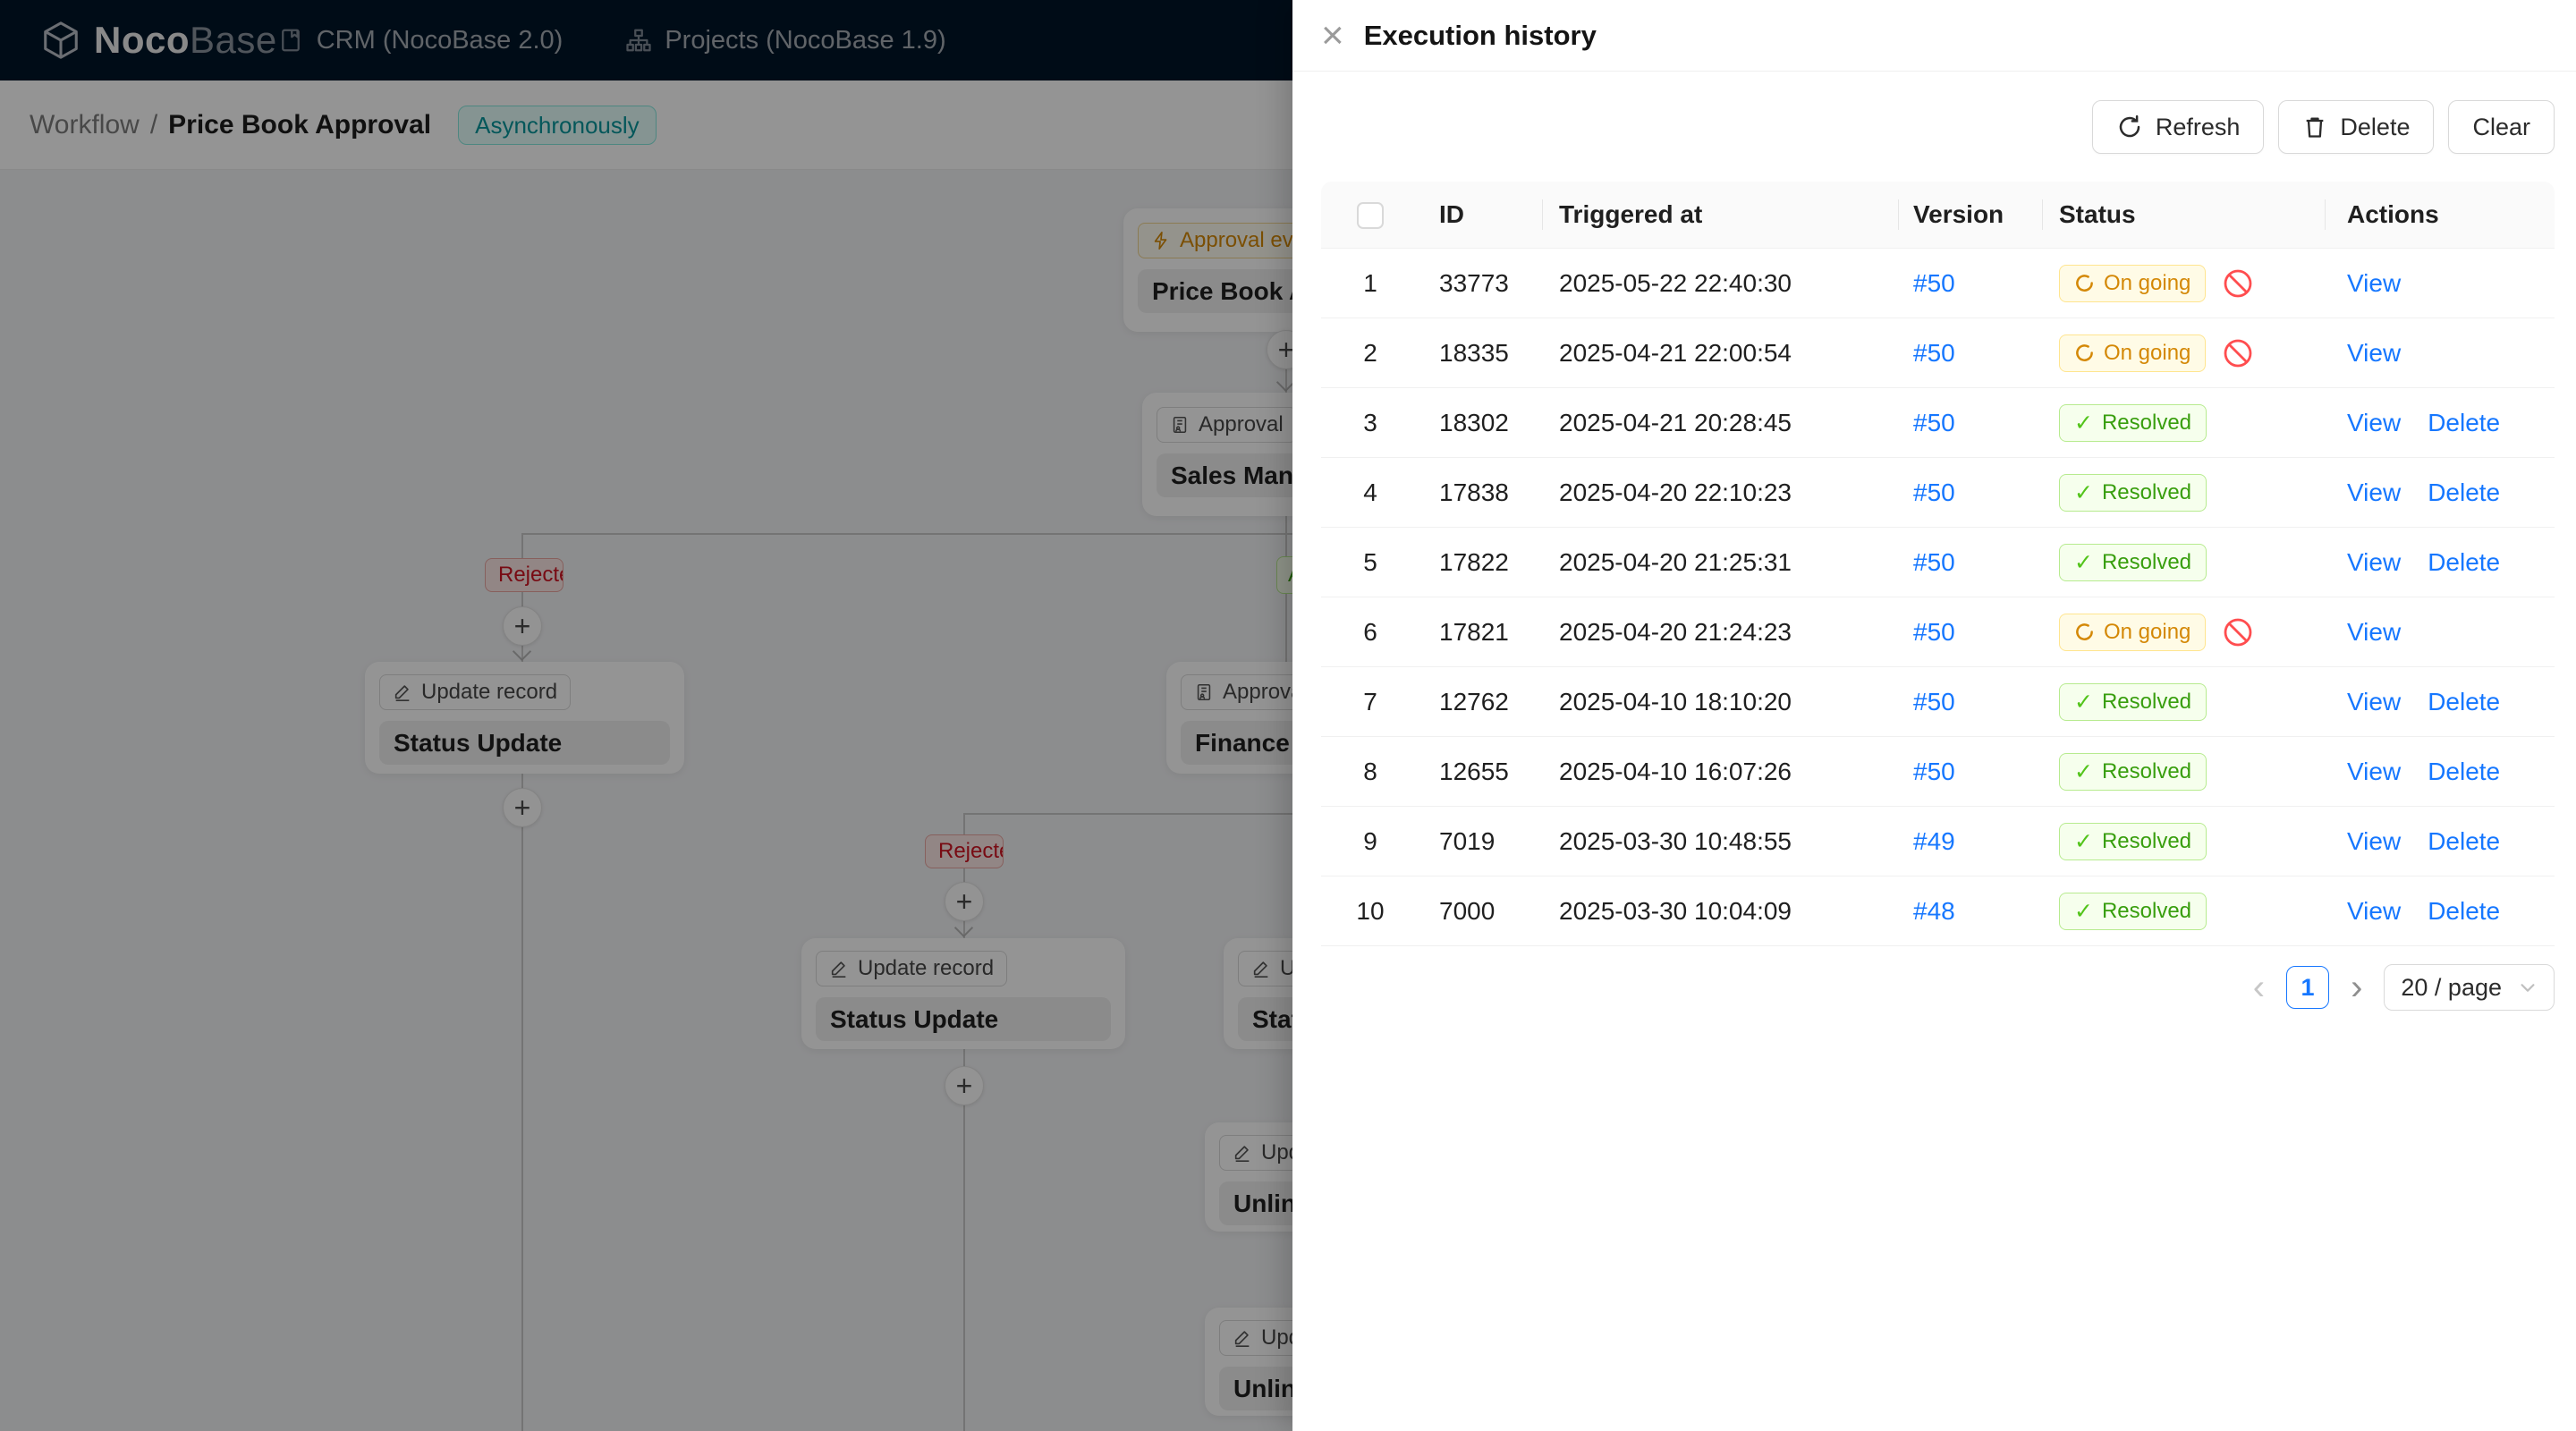 The width and height of the screenshot is (2576, 1431). Describe the element at coordinates (2315, 128) in the screenshot. I see `trash-icon` at that location.